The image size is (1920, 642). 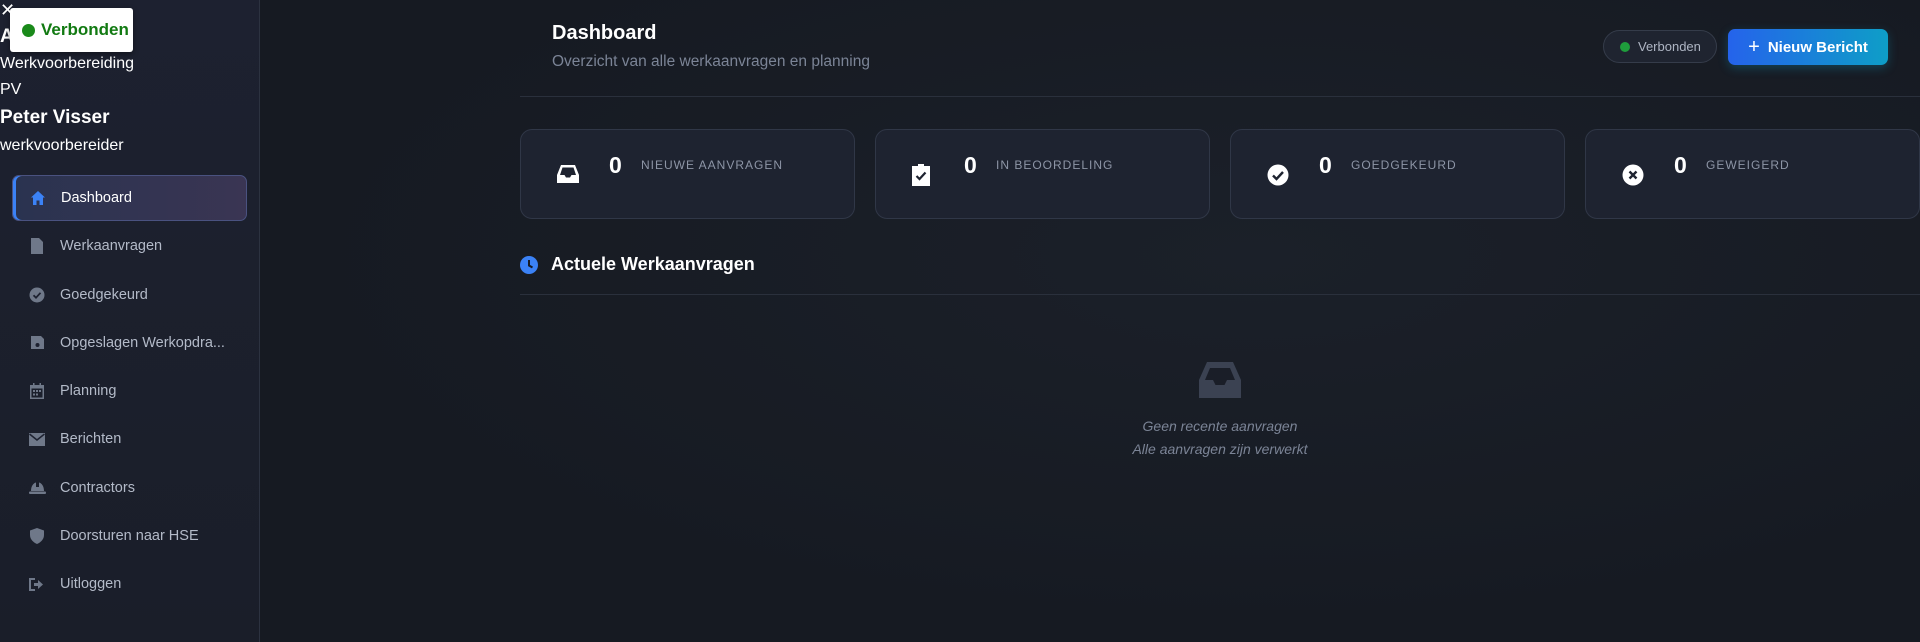 I want to click on connection-label: Verbonden, so click(x=85, y=29).